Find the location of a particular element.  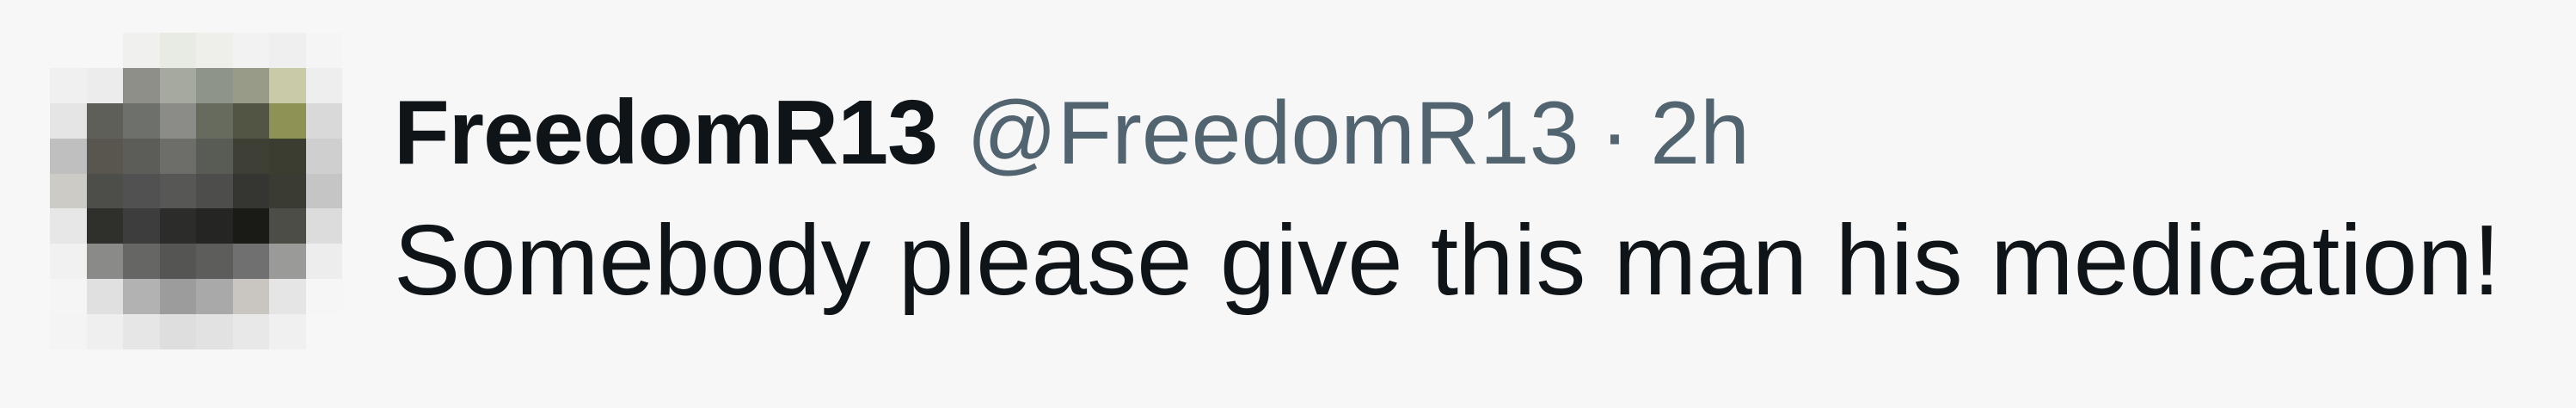

avatar is located at coordinates (196, 191).